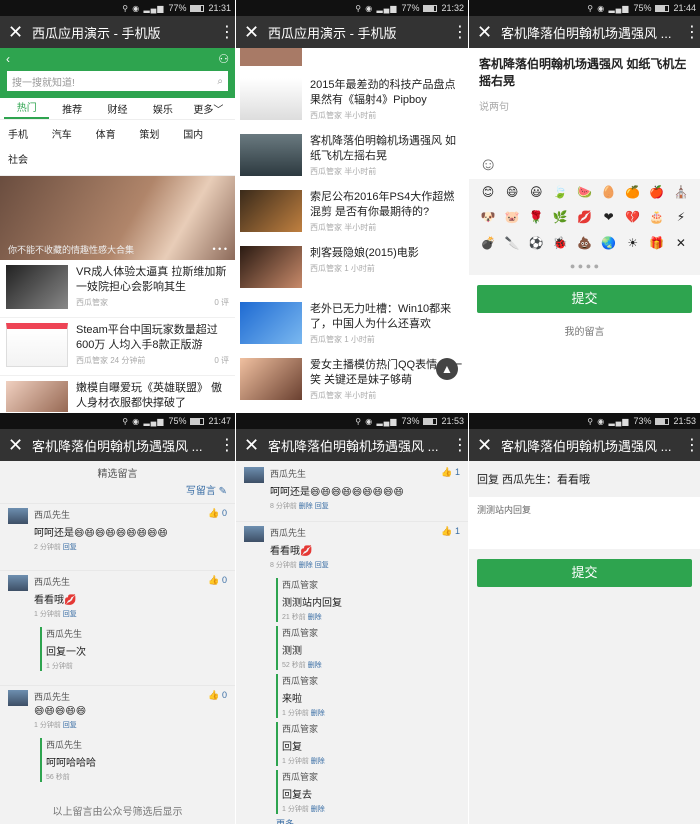  What do you see at coordinates (584, 124) in the screenshot?
I see `comment-input: 说两句` at bounding box center [584, 124].